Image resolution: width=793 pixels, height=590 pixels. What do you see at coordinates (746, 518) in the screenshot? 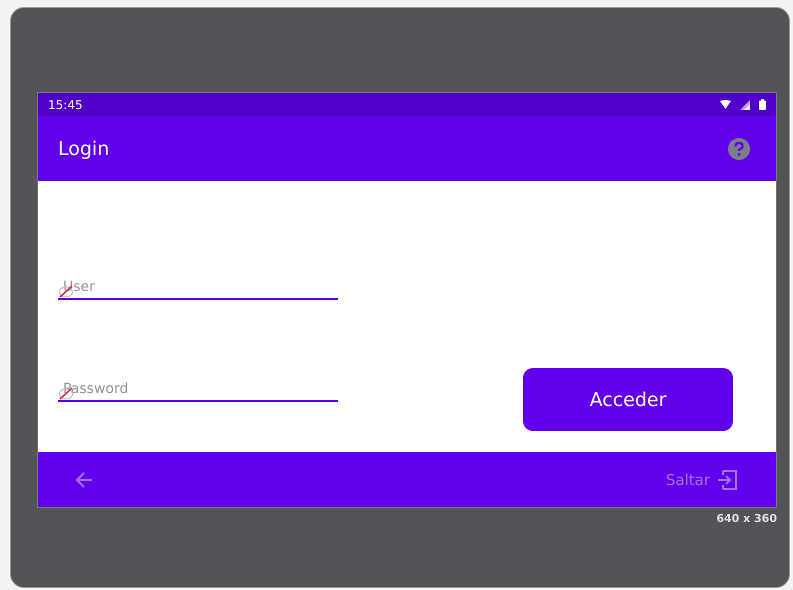
I see `size-caption: 640 x 360` at bounding box center [746, 518].